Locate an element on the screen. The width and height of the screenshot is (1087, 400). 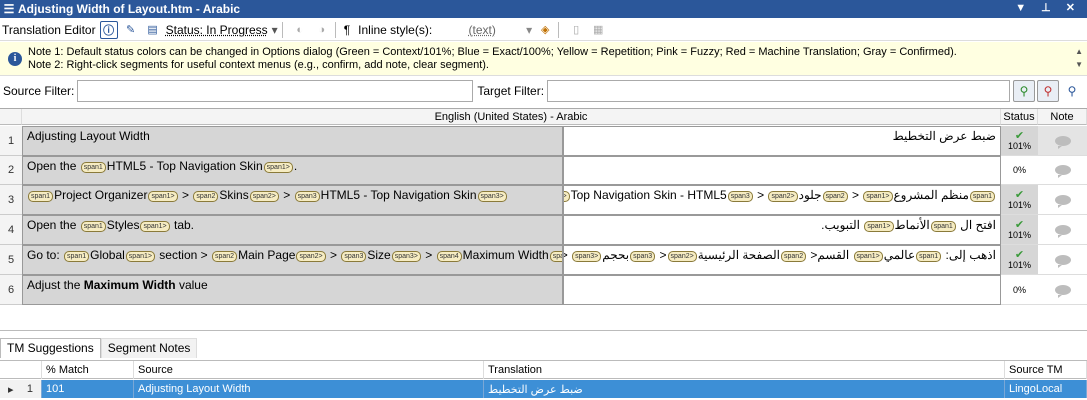
menu-icon: ☰ is located at coordinates (9, 9).